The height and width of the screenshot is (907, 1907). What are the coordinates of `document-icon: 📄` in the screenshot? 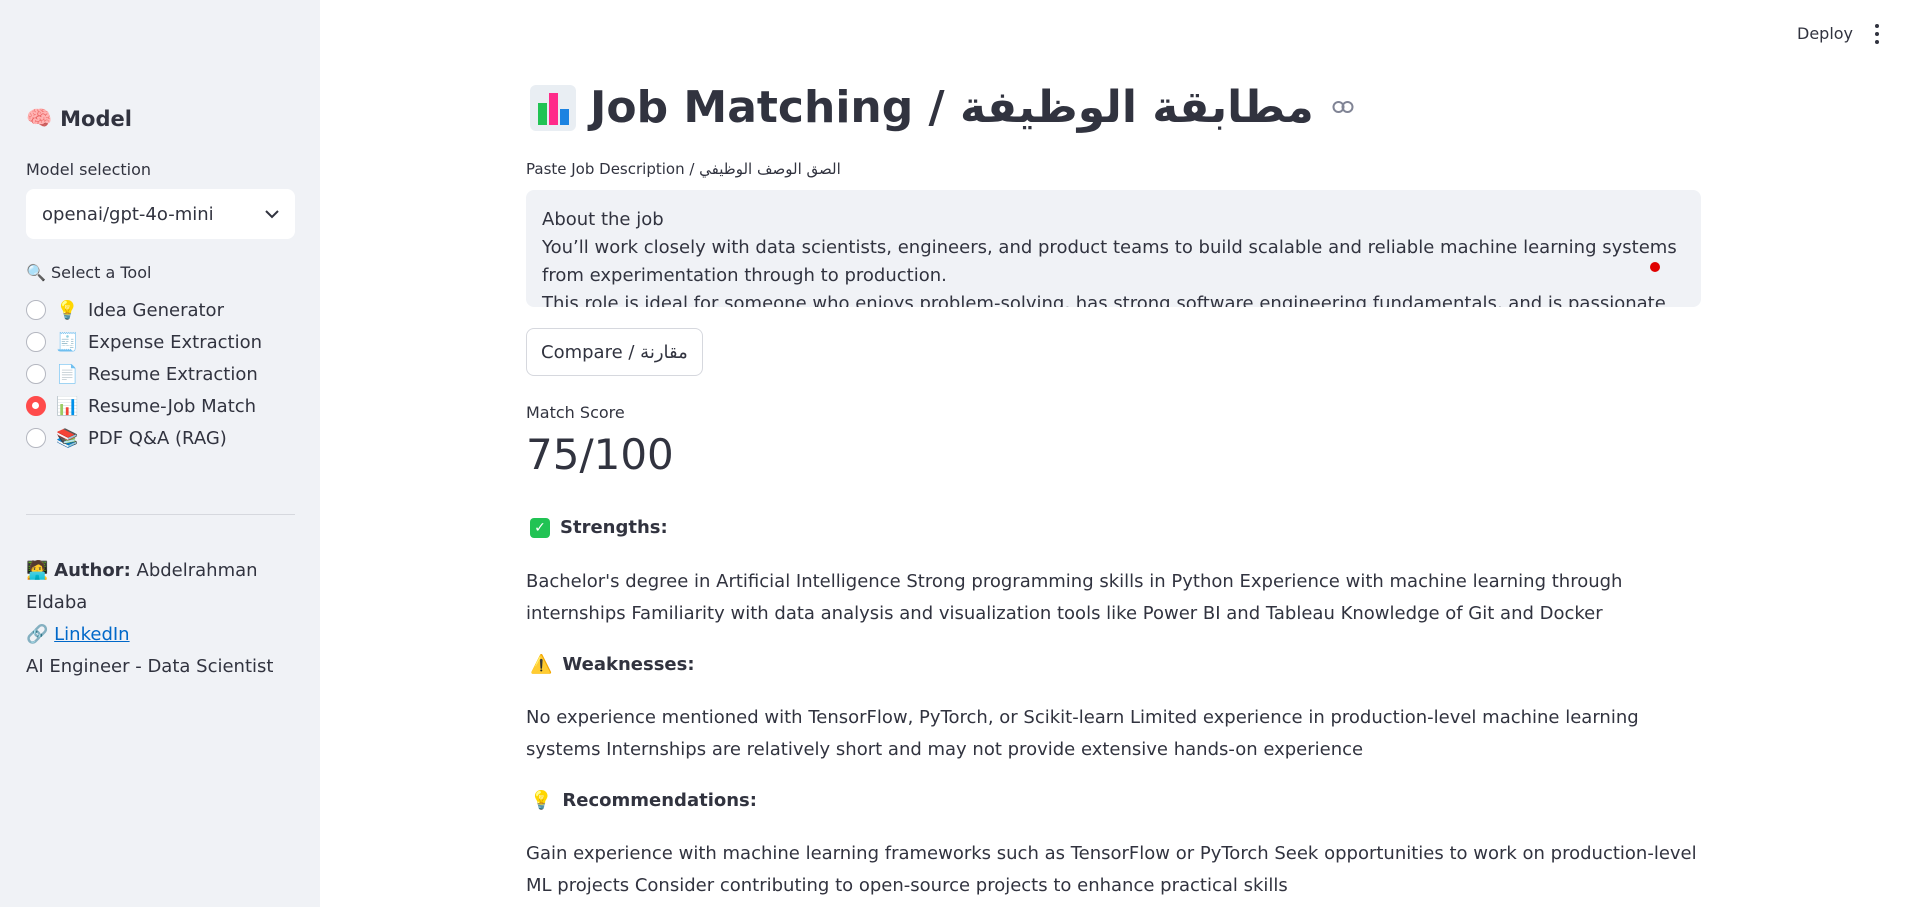 It's located at (67, 374).